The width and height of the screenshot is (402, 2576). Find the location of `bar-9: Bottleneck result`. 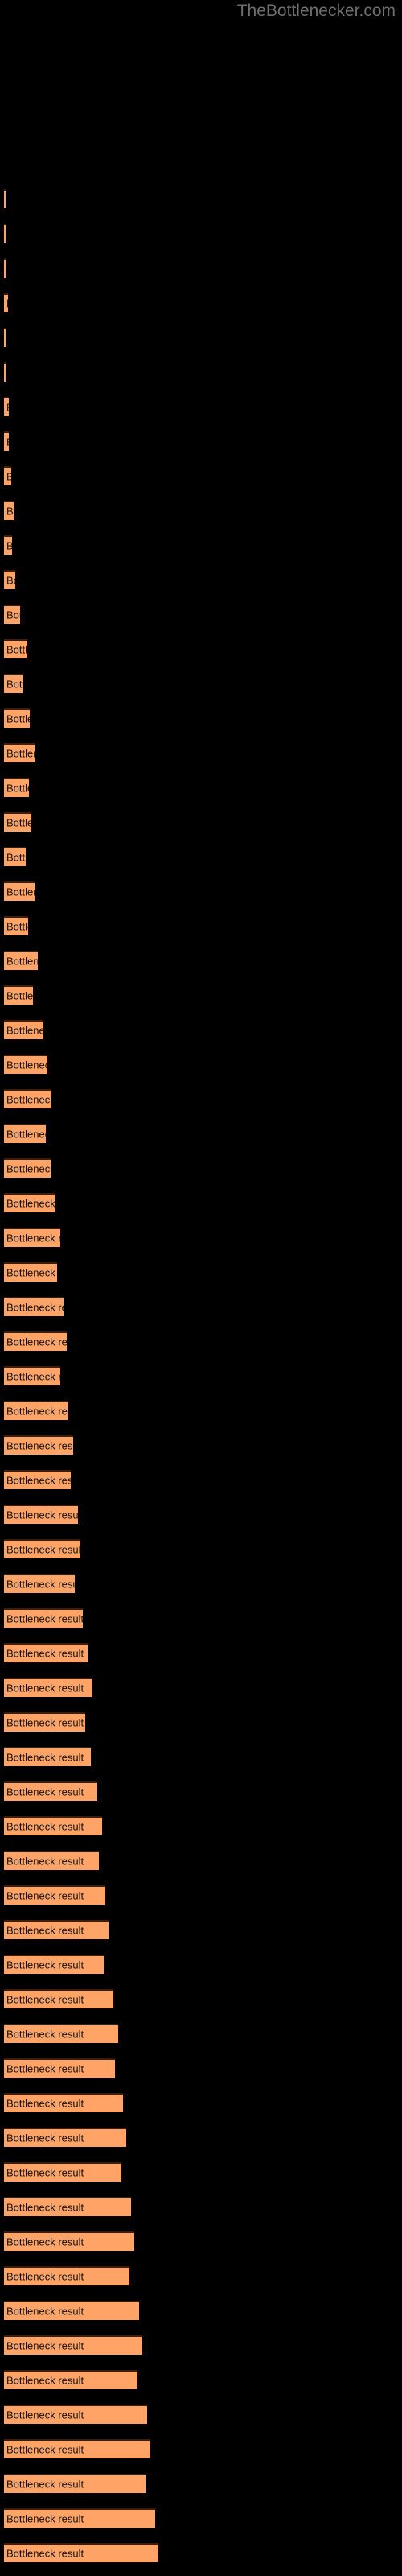

bar-9: Bottleneck result is located at coordinates (7, 475).